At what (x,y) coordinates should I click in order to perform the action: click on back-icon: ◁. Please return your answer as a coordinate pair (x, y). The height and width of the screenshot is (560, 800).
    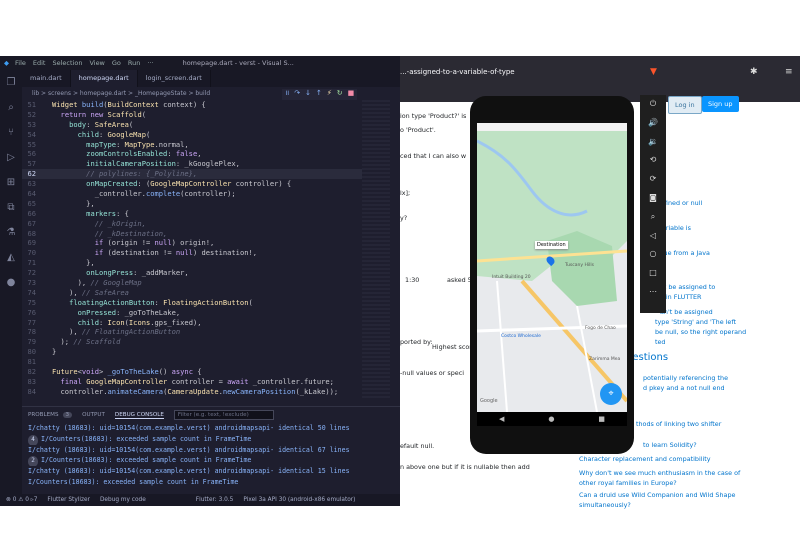
    Looking at the image, I should click on (653, 236).